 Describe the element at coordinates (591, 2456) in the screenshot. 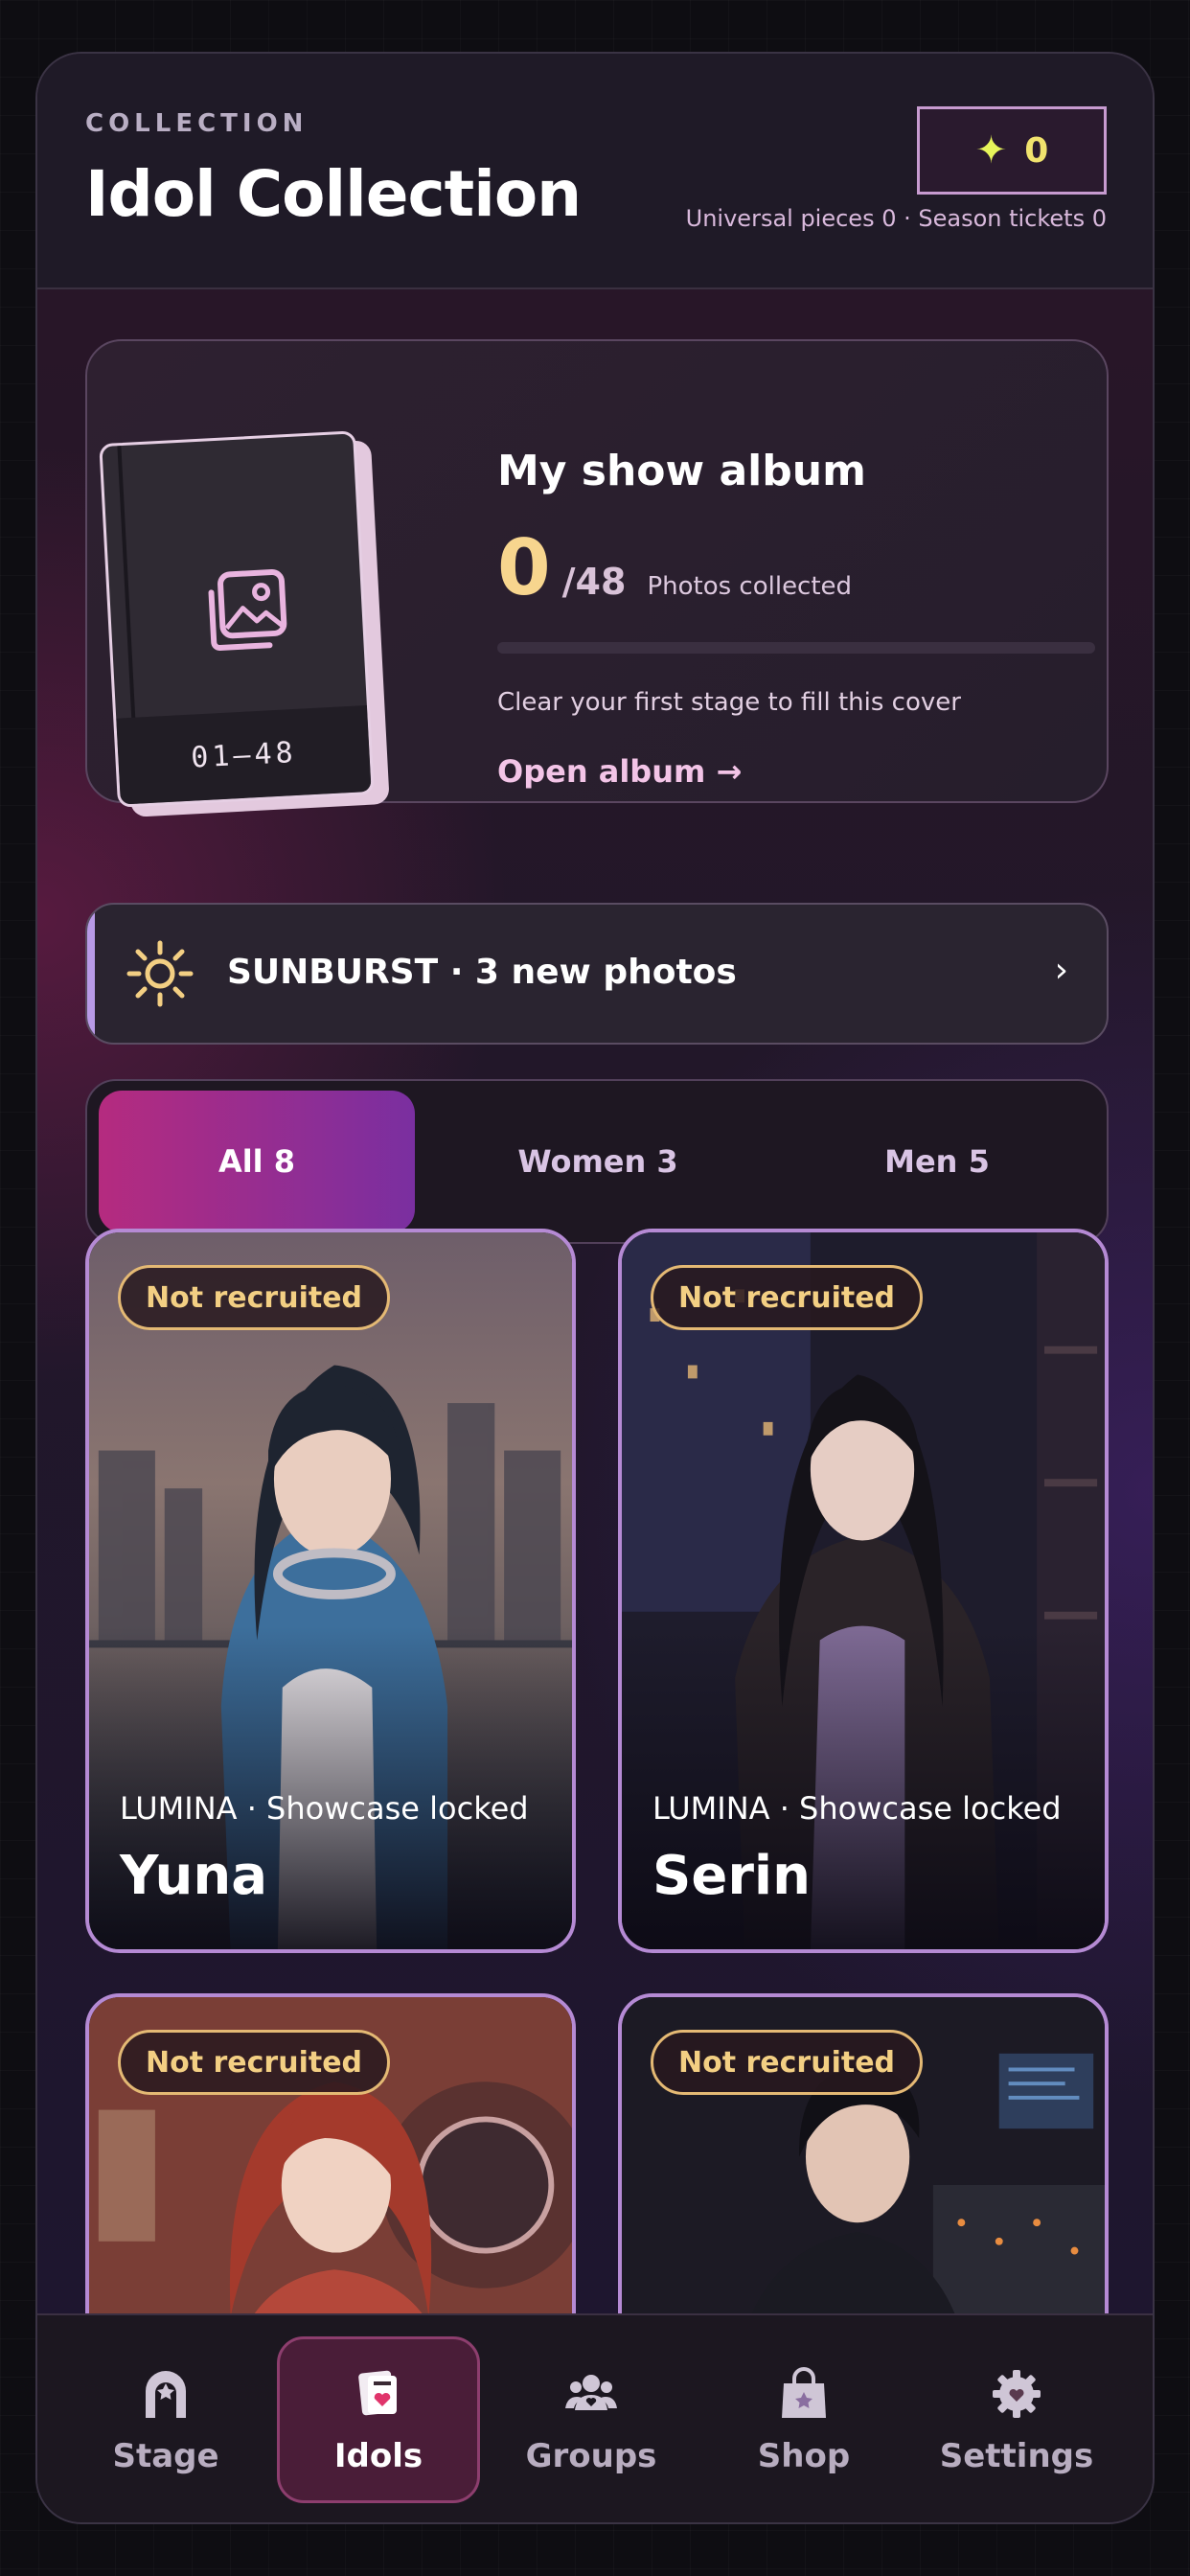

I see `tab-label: Groups` at that location.